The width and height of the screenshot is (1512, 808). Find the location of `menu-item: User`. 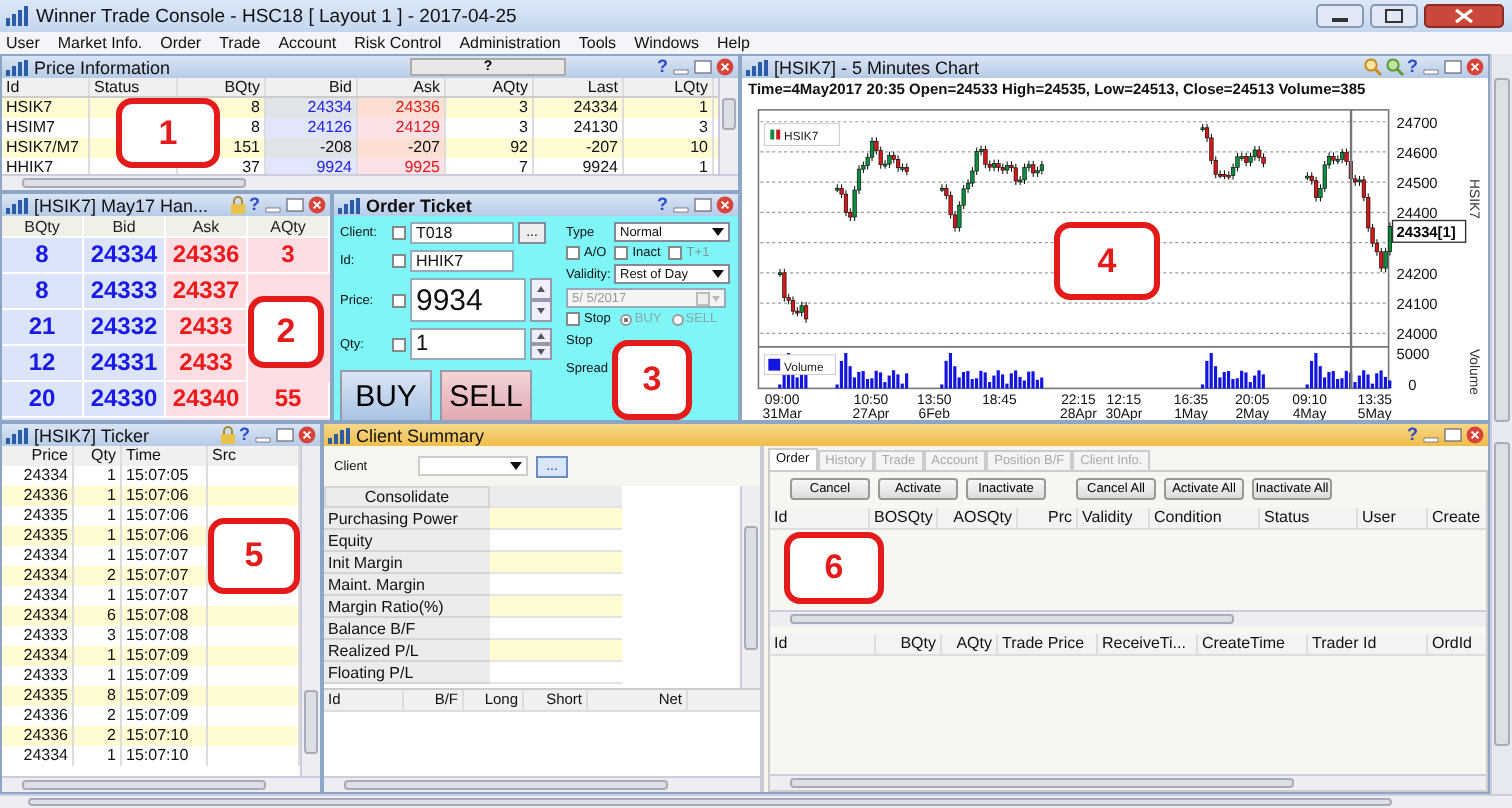

menu-item: User is located at coordinates (23, 43).